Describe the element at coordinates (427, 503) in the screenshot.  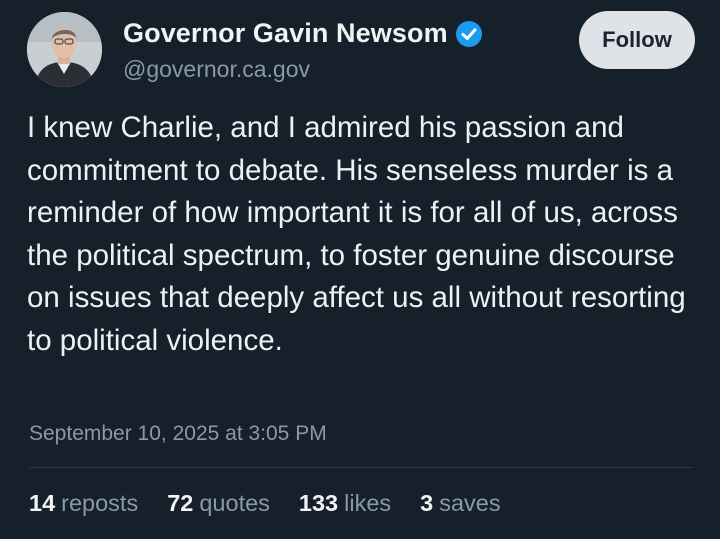
I see `saves-count: 3` at that location.